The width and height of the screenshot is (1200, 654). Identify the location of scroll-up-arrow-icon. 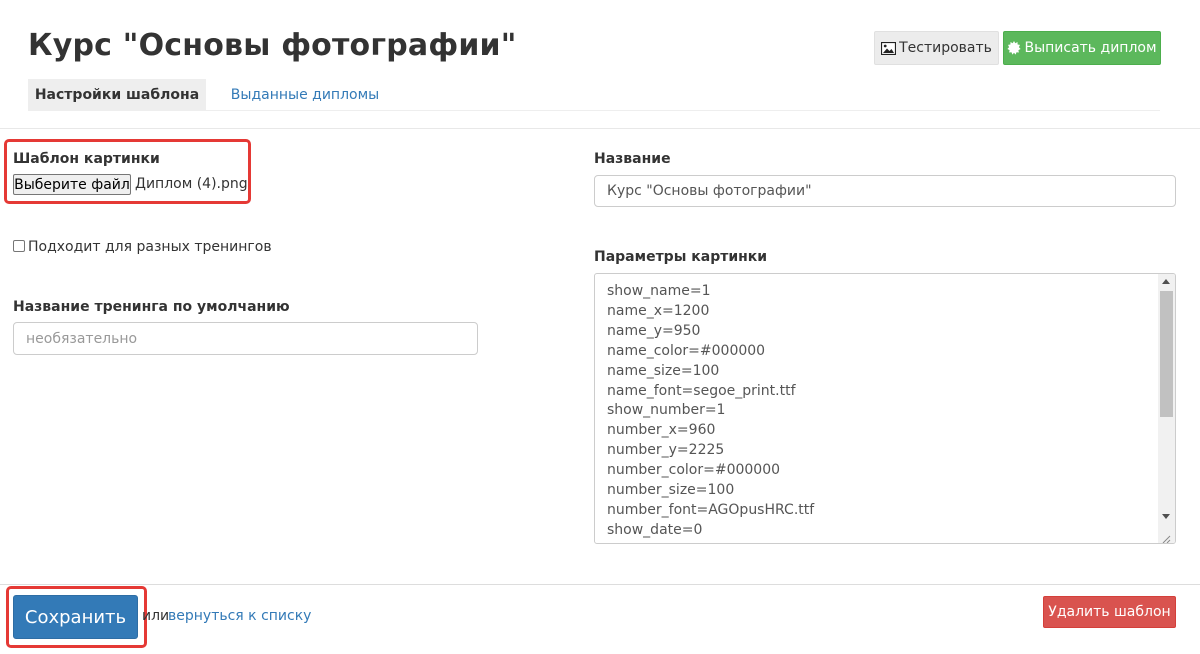
(1166, 281).